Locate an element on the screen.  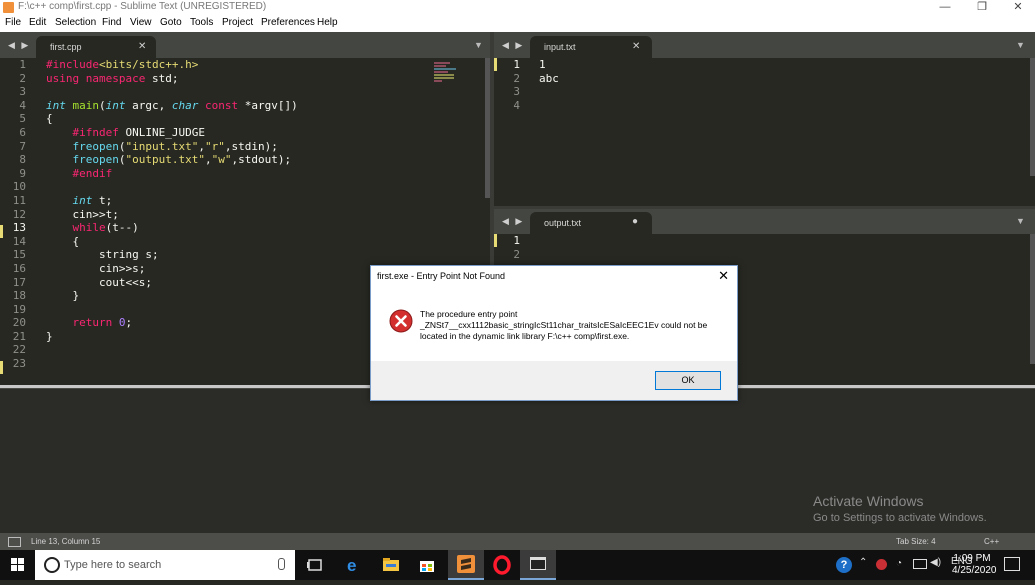
search-icon is located at coordinates (52, 565).